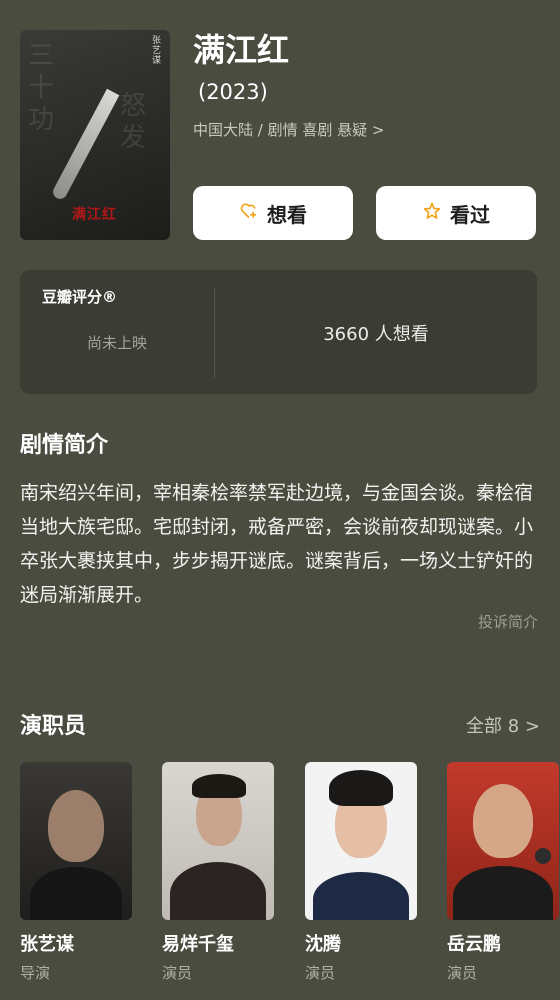  Describe the element at coordinates (41, 88) in the screenshot. I see `poster-calligraphy: 三十功` at that location.